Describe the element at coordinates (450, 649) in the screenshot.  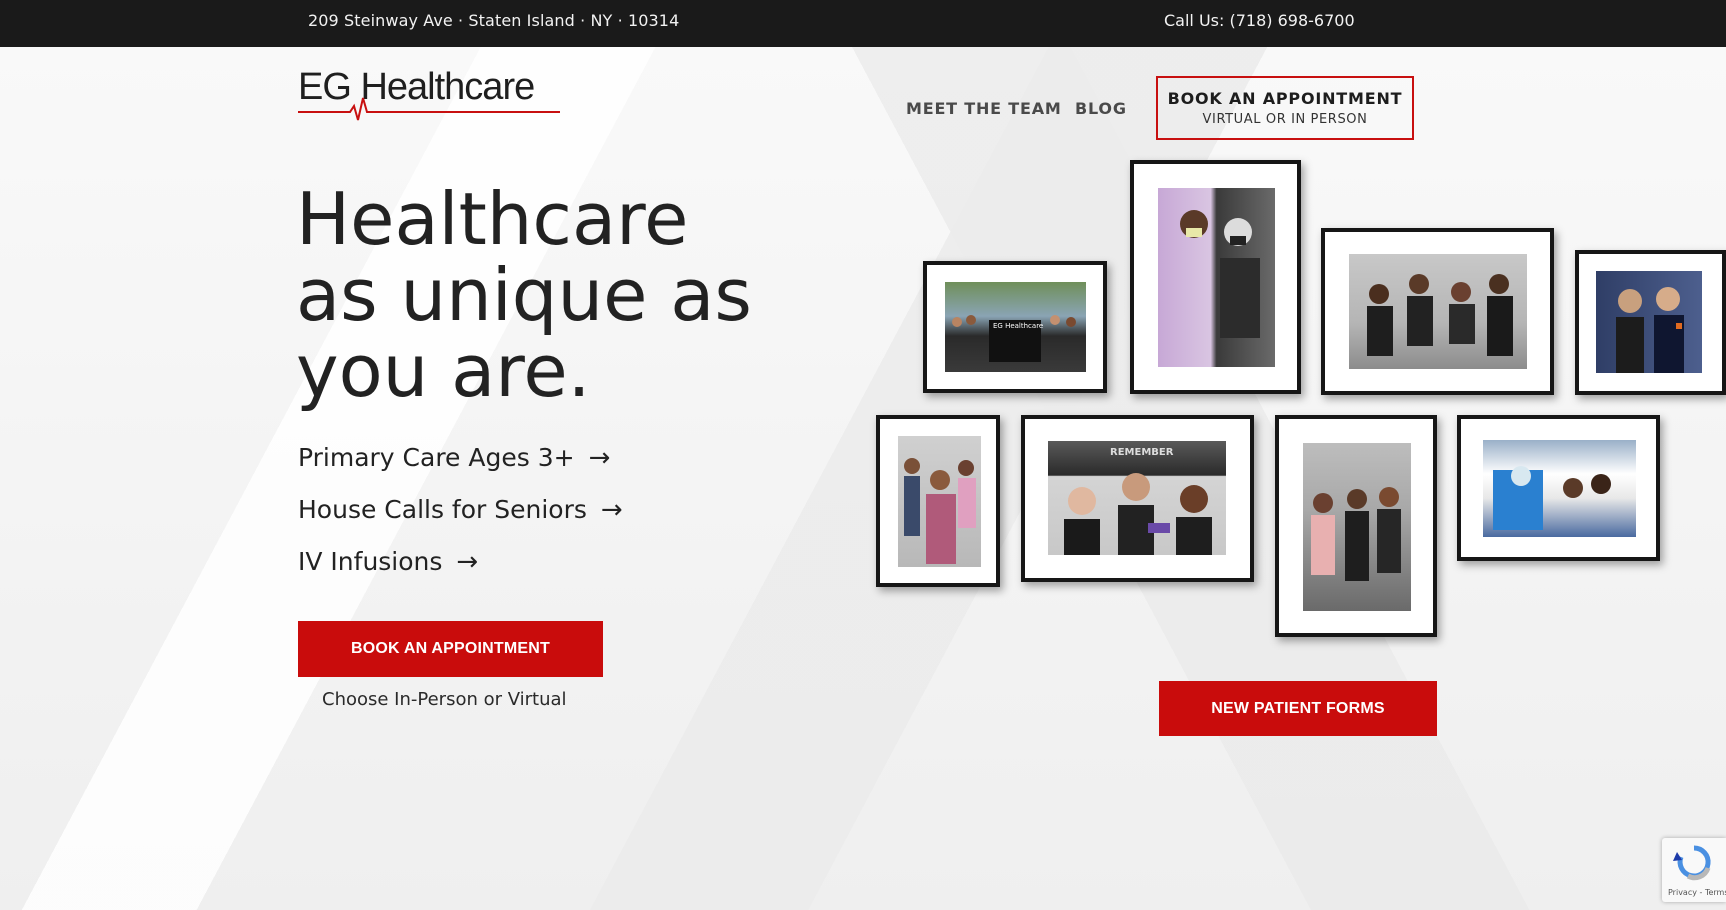
I see `book-appointment-button: BOOK AN APPOINTMENT` at that location.